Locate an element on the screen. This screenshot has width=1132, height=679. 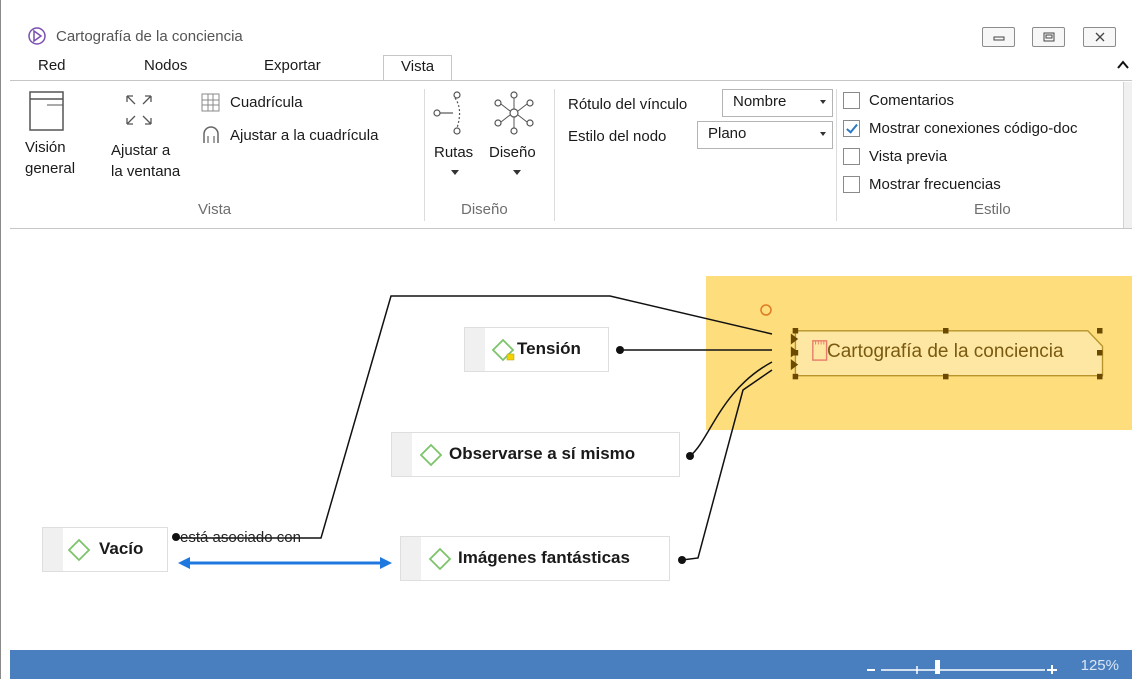
node-vacio: Vacío is located at coordinates (105, 549).